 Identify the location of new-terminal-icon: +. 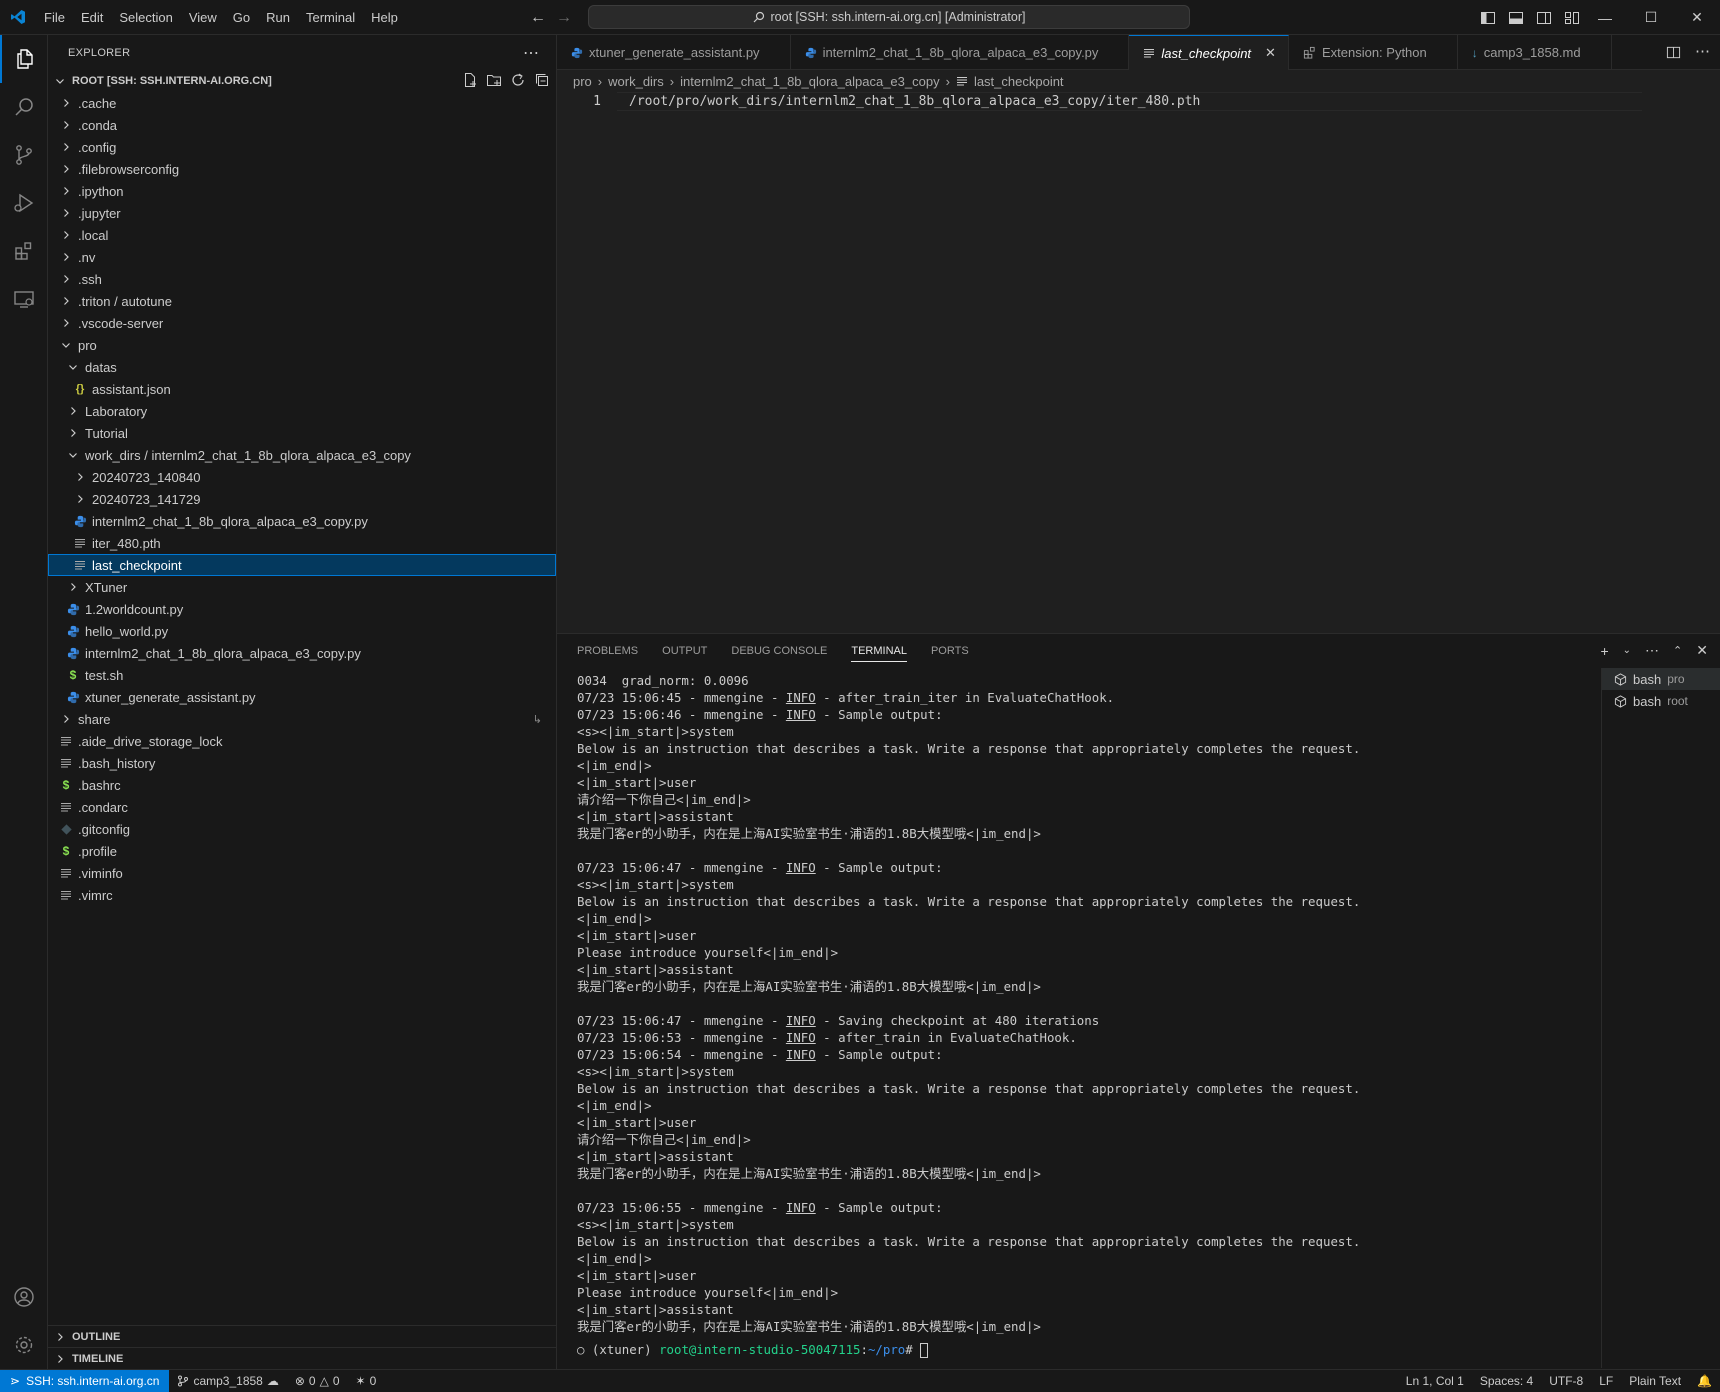
(1604, 651).